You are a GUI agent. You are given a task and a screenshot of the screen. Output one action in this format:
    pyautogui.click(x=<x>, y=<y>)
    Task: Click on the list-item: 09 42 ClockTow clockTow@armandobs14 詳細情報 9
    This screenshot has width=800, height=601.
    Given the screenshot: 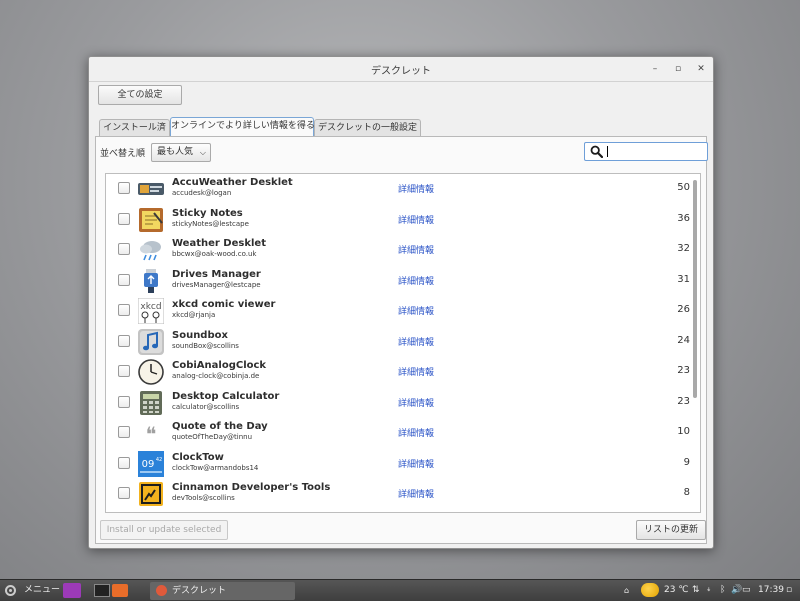 What is the action you would take?
    pyautogui.click(x=398, y=464)
    